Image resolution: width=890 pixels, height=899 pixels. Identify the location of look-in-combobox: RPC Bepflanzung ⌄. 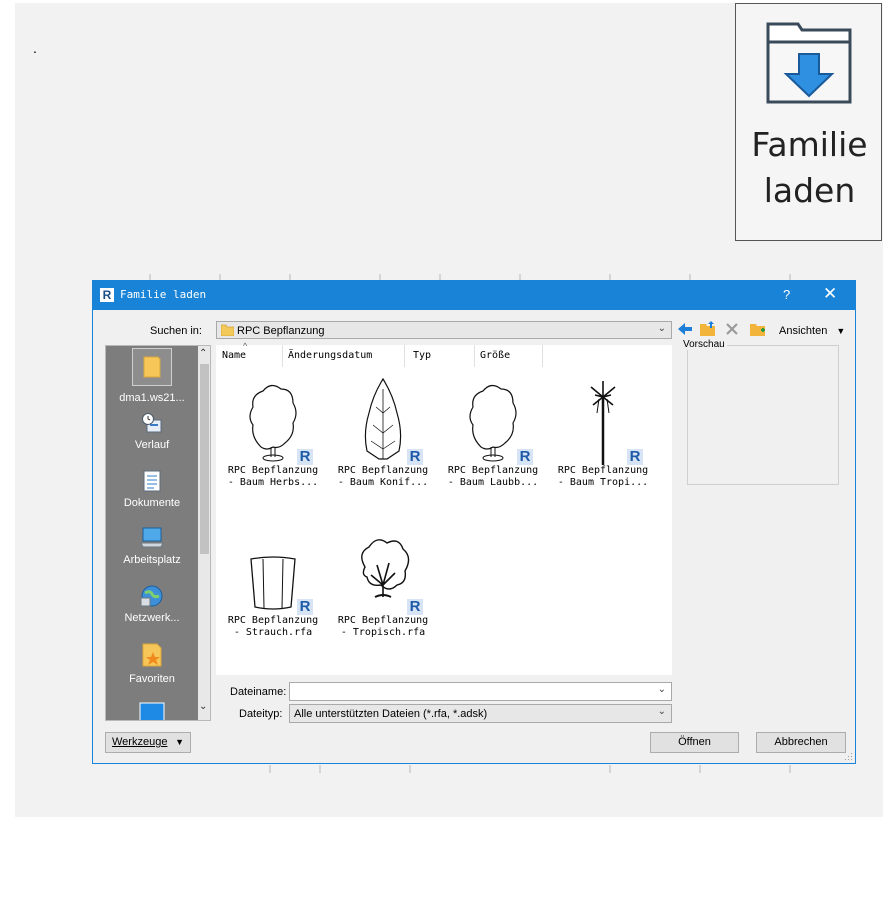
(444, 330).